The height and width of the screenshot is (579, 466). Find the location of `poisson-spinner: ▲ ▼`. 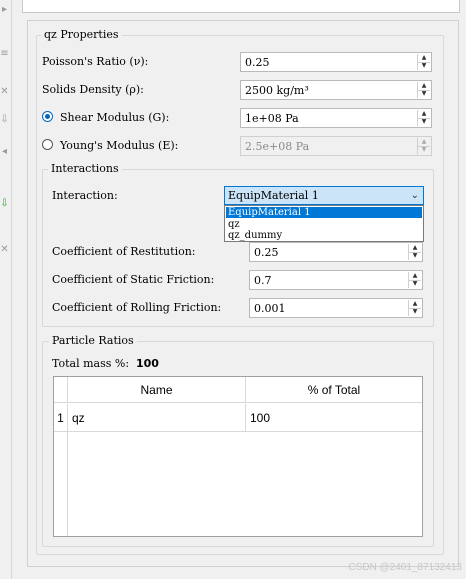

poisson-spinner: ▲ ▼ is located at coordinates (423, 62).